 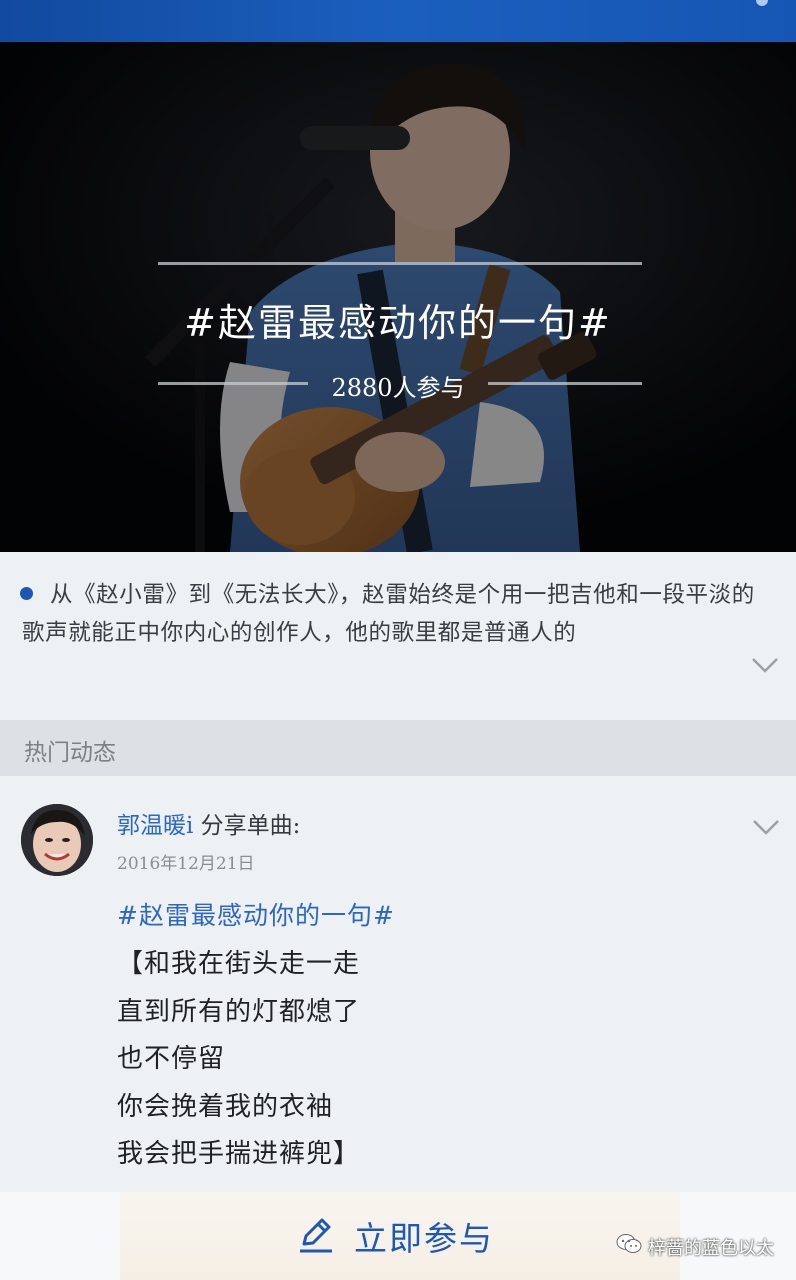 What do you see at coordinates (239, 1011) in the screenshot?
I see `lyric-line: 直到所有的灯都熄了` at bounding box center [239, 1011].